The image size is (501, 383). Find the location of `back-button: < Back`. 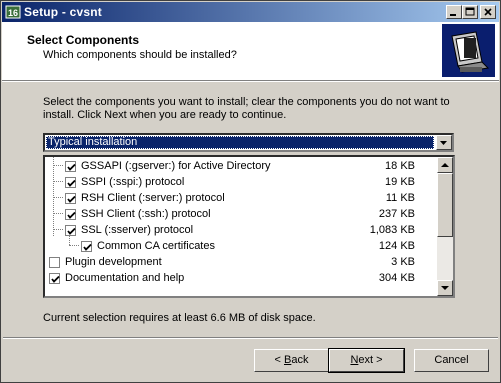

back-button: < Back is located at coordinates (291, 360).